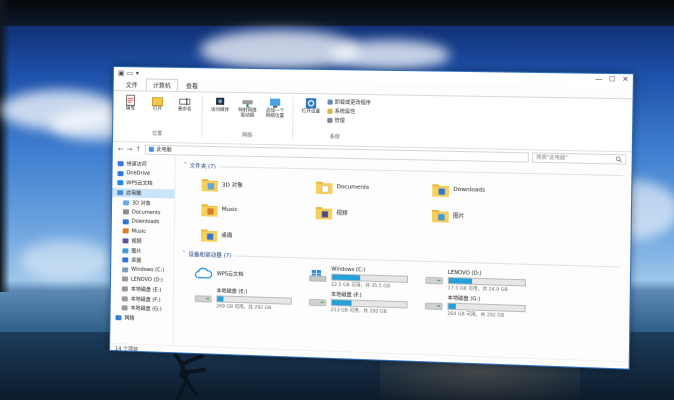  Describe the element at coordinates (625, 79) in the screenshot. I see `close-button: ✕` at that location.